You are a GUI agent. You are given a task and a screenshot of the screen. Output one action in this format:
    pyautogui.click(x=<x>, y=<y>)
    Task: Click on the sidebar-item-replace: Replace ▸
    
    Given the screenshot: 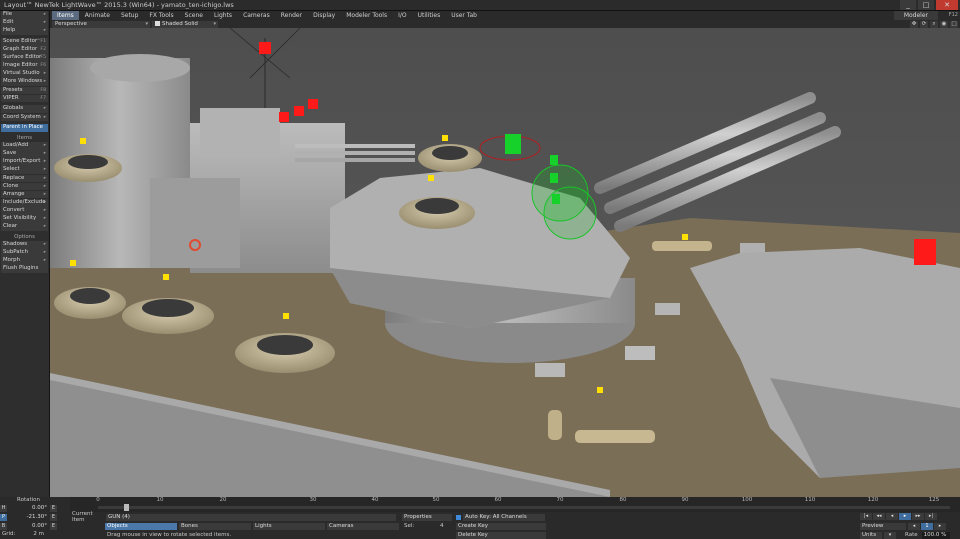 What is the action you would take?
    pyautogui.click(x=24, y=178)
    